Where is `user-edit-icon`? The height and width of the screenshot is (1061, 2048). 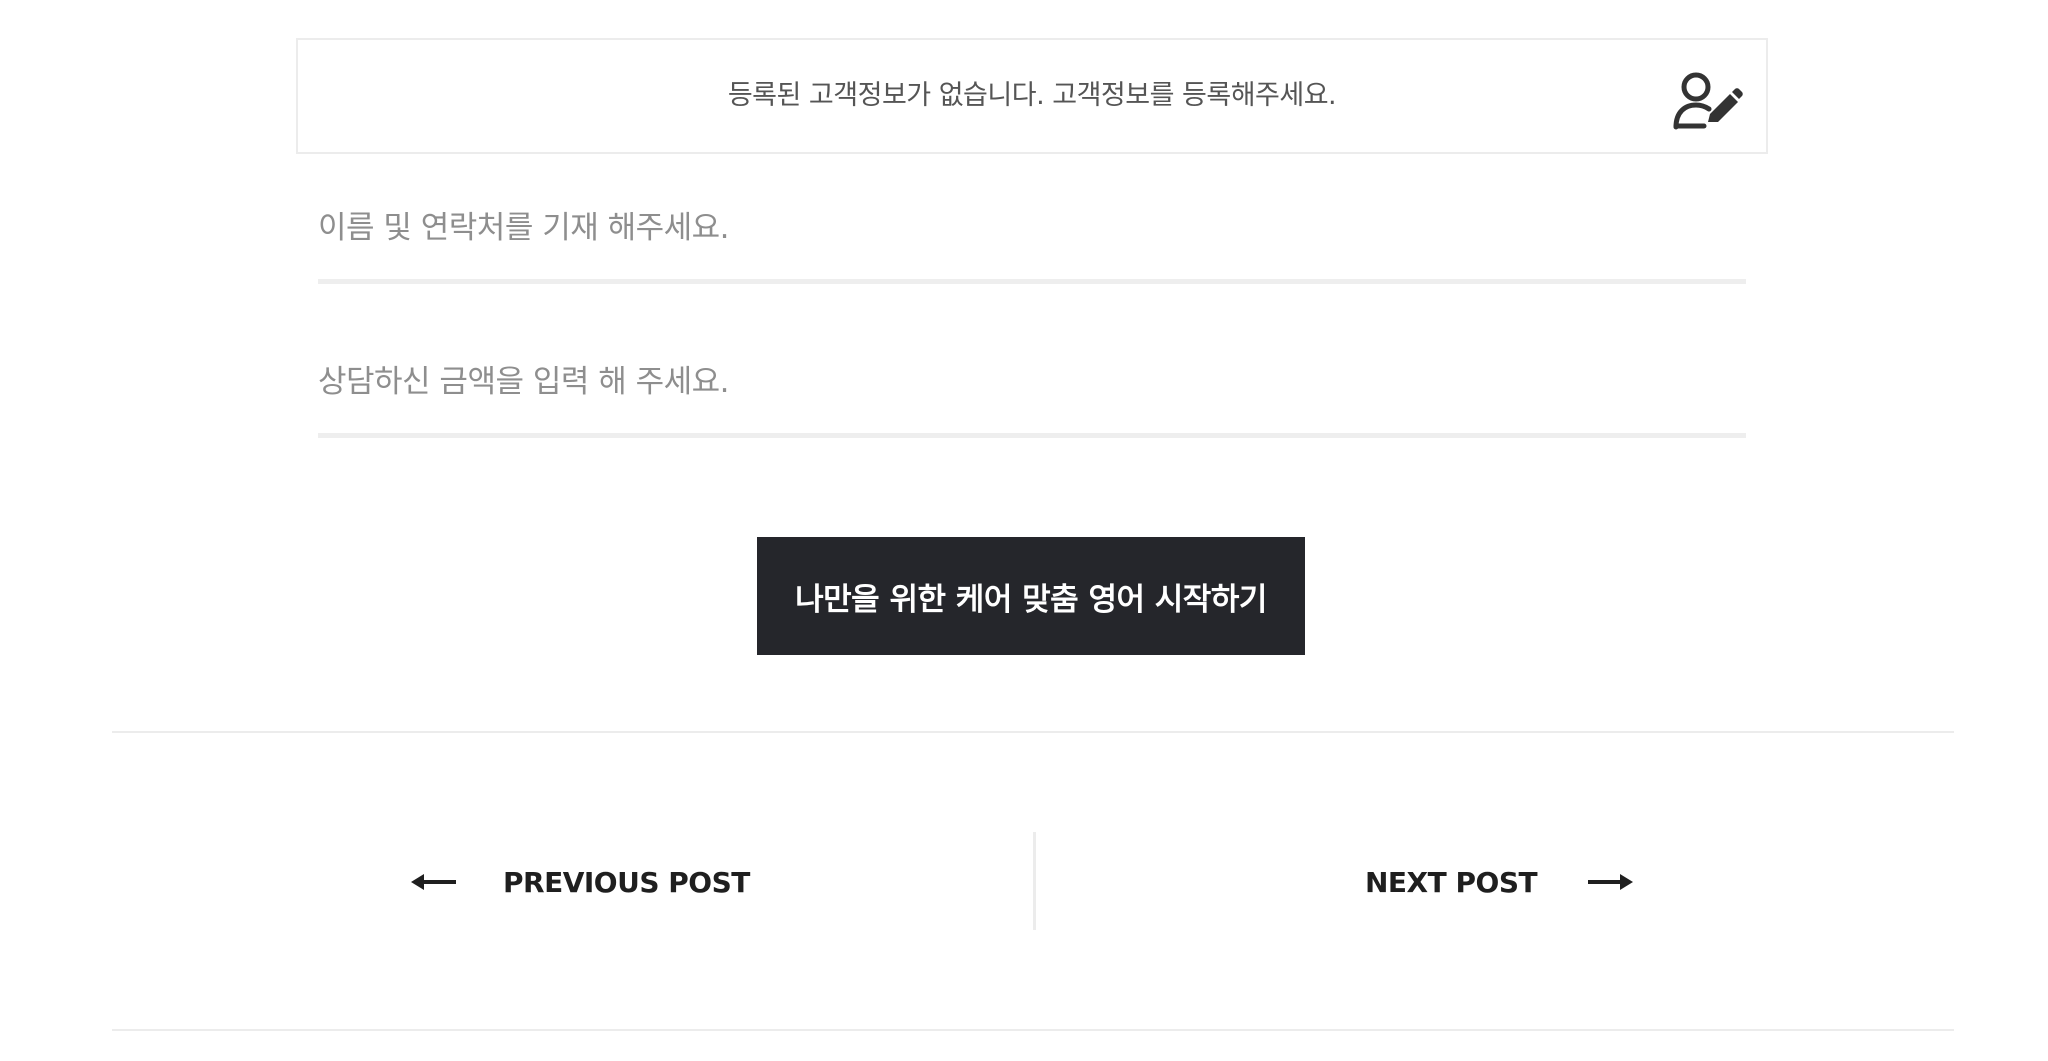
user-edit-icon is located at coordinates (1708, 100).